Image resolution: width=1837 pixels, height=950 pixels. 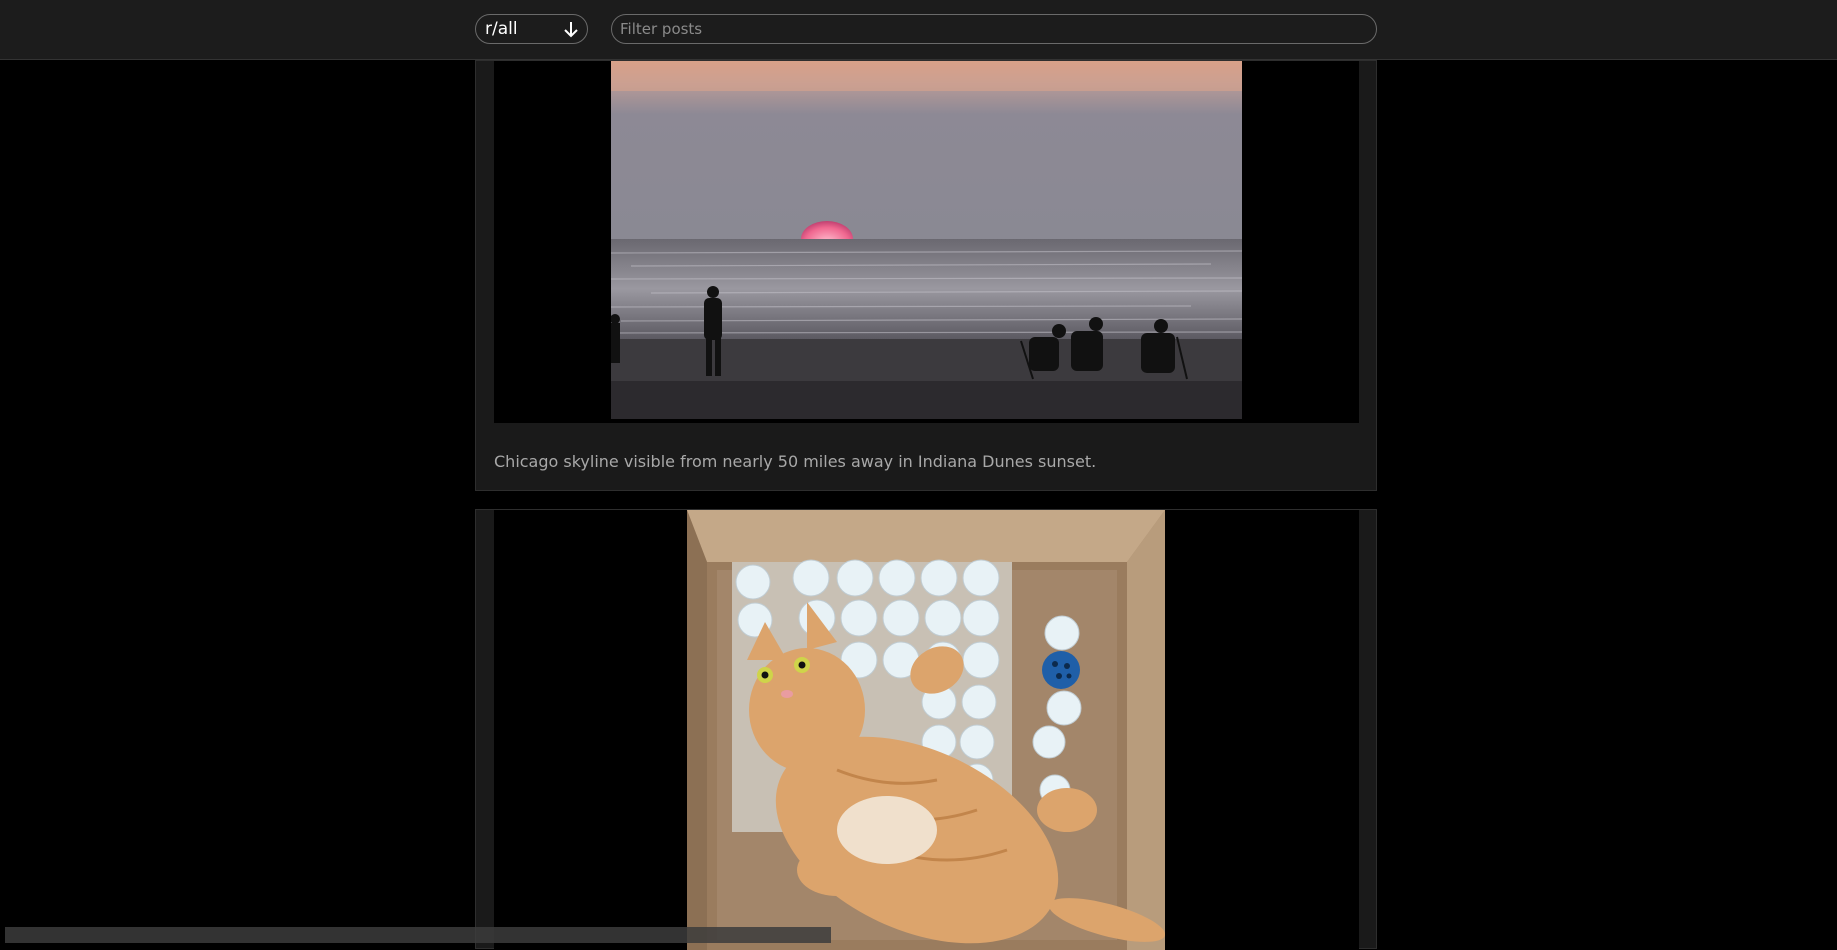 I want to click on status-overlay, so click(x=418, y=935).